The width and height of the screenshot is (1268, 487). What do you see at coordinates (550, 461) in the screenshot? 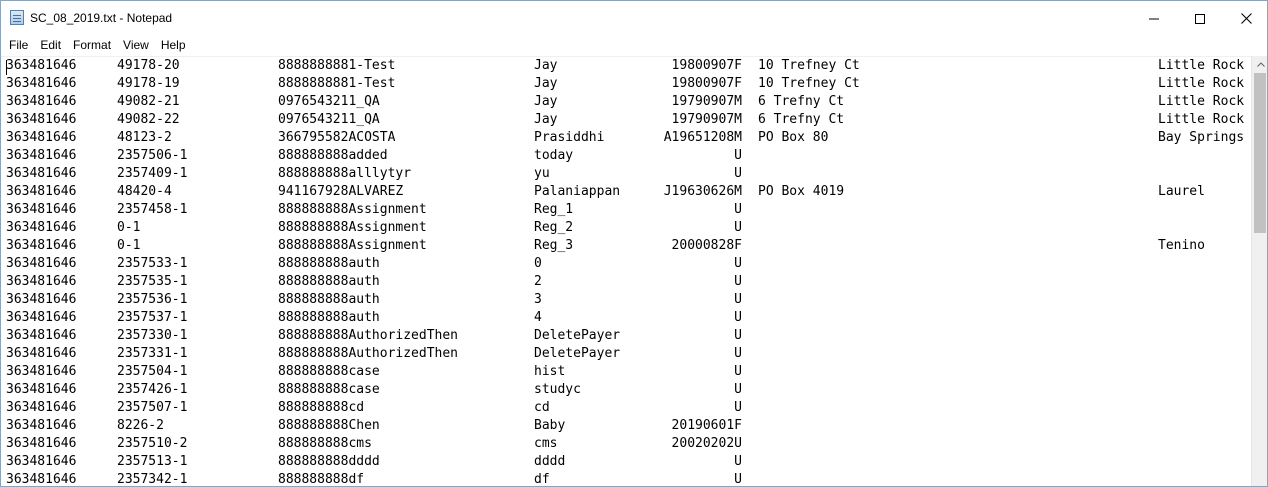
I see `field-first-name: dddd` at bounding box center [550, 461].